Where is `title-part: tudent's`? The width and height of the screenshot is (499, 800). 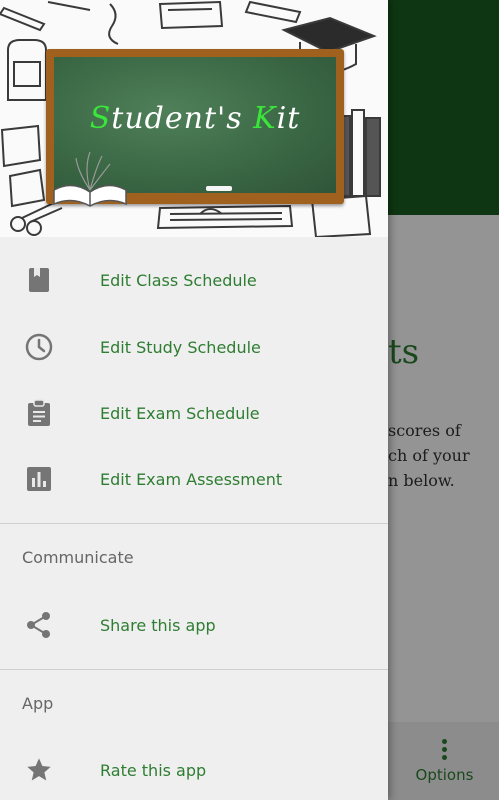
title-part: tudent's is located at coordinates (182, 118).